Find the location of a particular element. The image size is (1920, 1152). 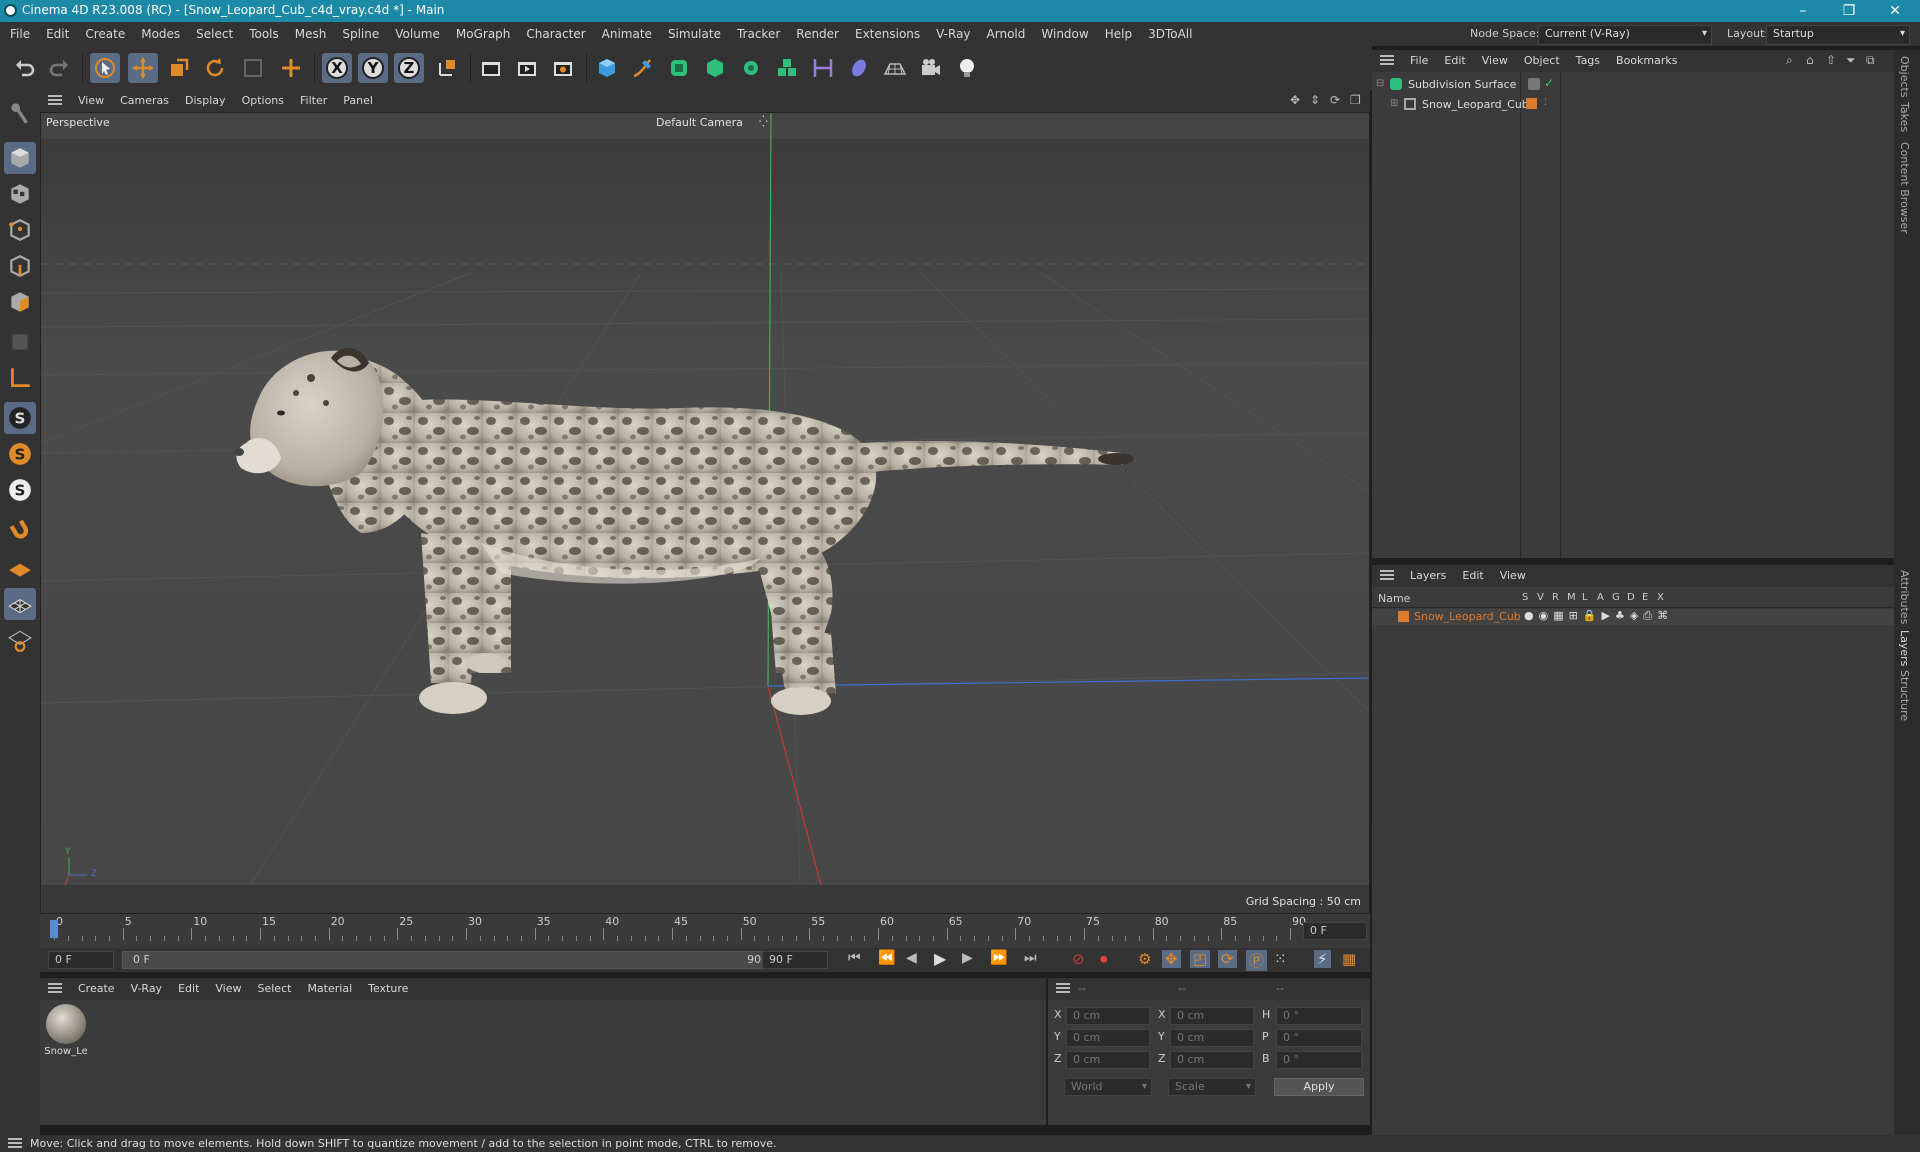

side-tab-attributes: Attributes is located at coordinates (1904, 597).